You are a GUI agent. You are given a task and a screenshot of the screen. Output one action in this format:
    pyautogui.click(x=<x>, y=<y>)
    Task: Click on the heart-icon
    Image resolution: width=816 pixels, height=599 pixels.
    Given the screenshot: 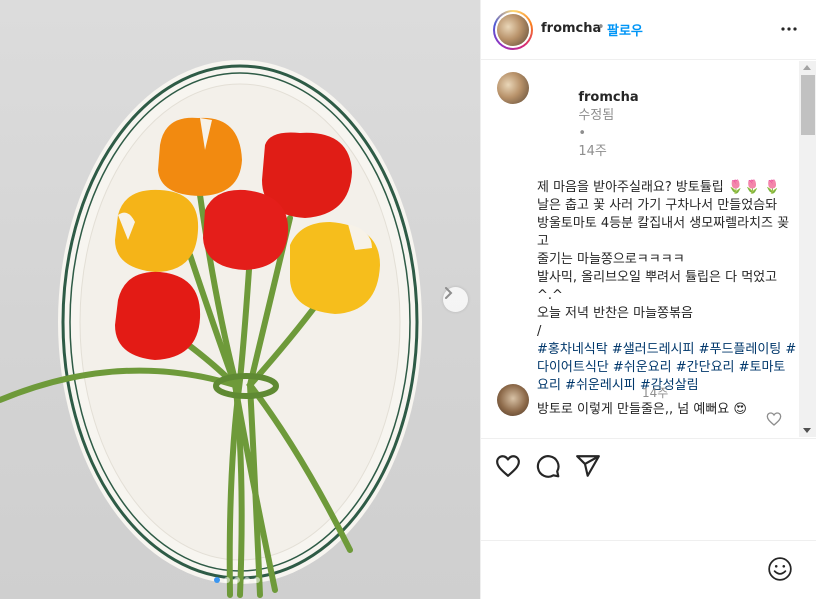 What is the action you would take?
    pyautogui.click(x=508, y=466)
    